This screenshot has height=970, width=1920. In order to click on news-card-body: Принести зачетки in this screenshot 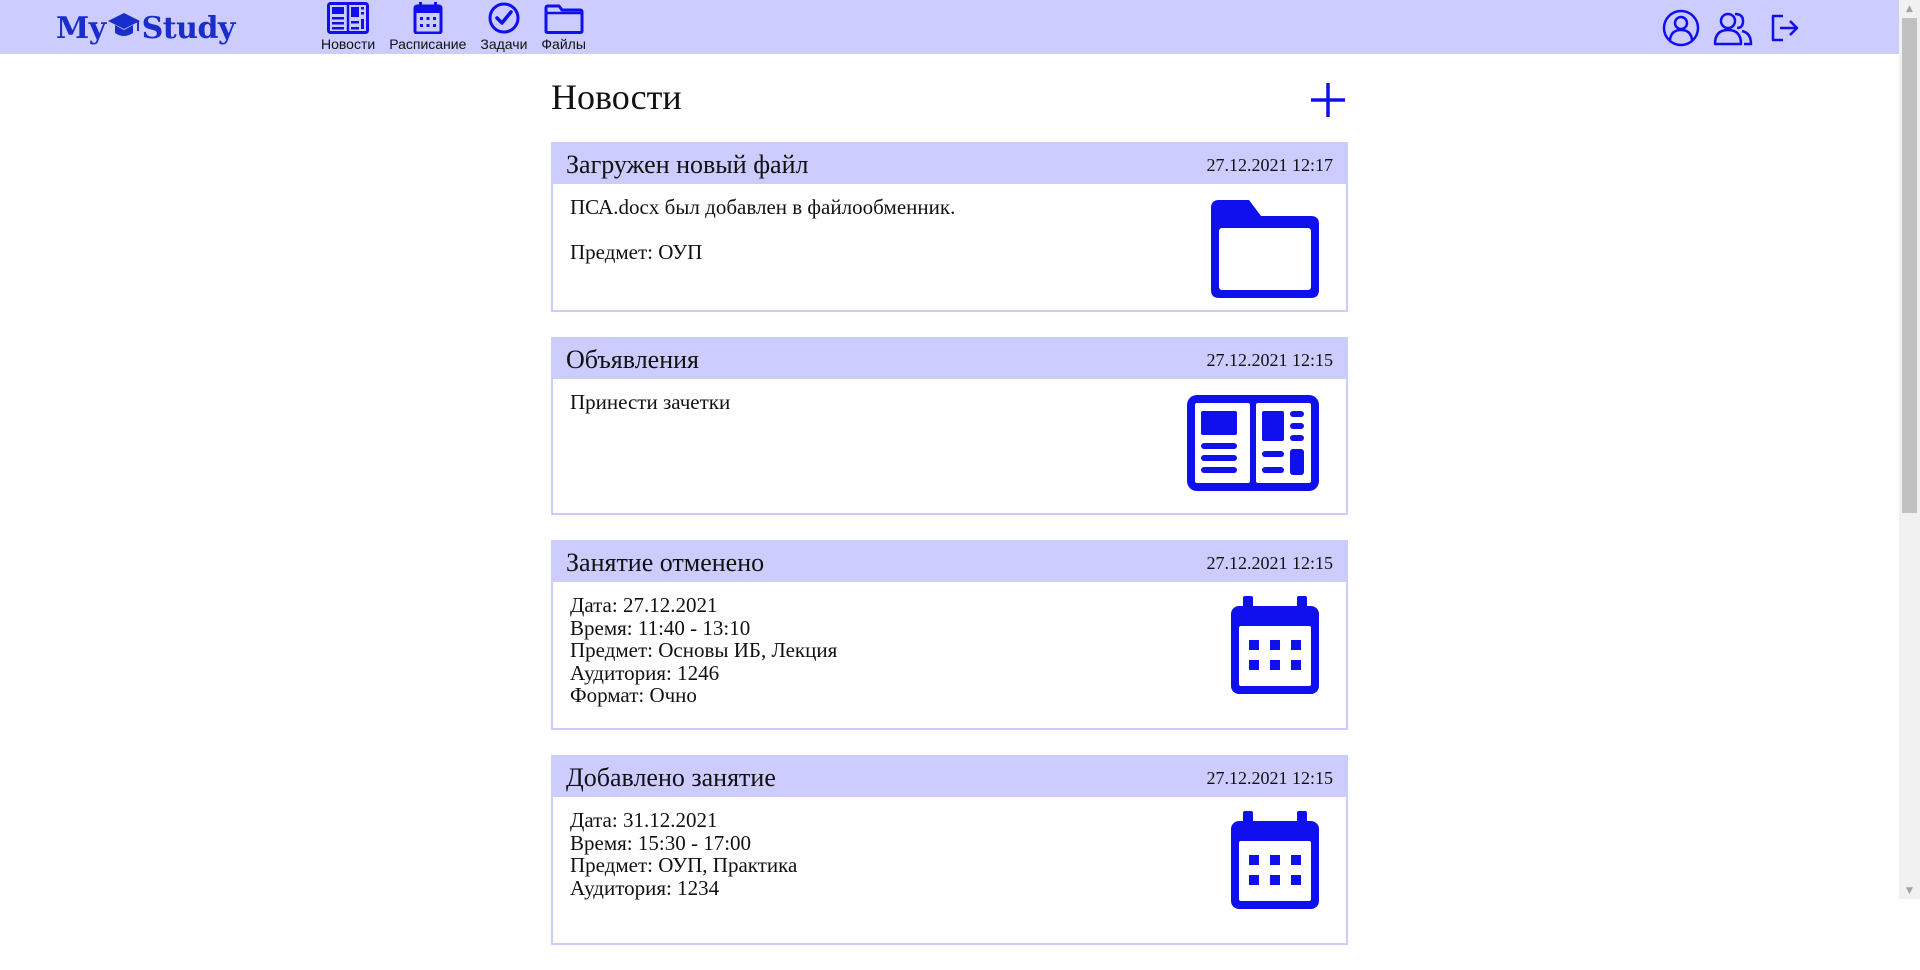, I will do `click(949, 435)`.